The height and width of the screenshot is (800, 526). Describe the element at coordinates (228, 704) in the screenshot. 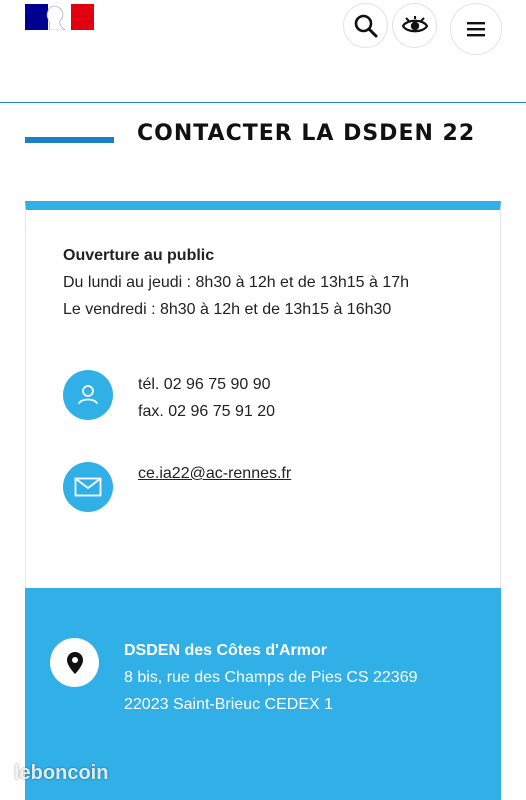

I see `address-city: 22023 Saint-Brieuc CEDEX 1` at that location.